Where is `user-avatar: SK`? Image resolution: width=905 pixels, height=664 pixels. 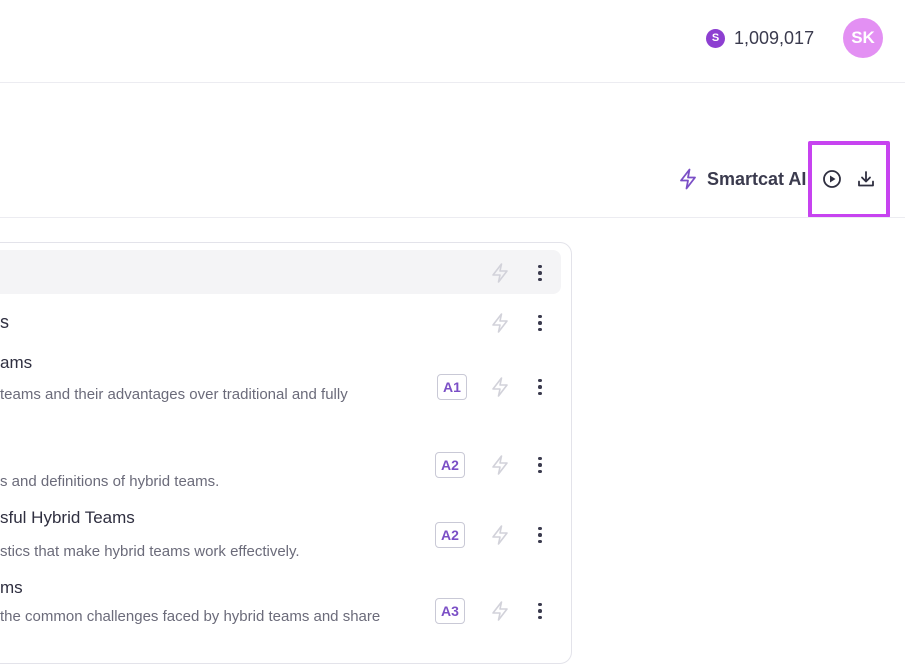 user-avatar: SK is located at coordinates (863, 38).